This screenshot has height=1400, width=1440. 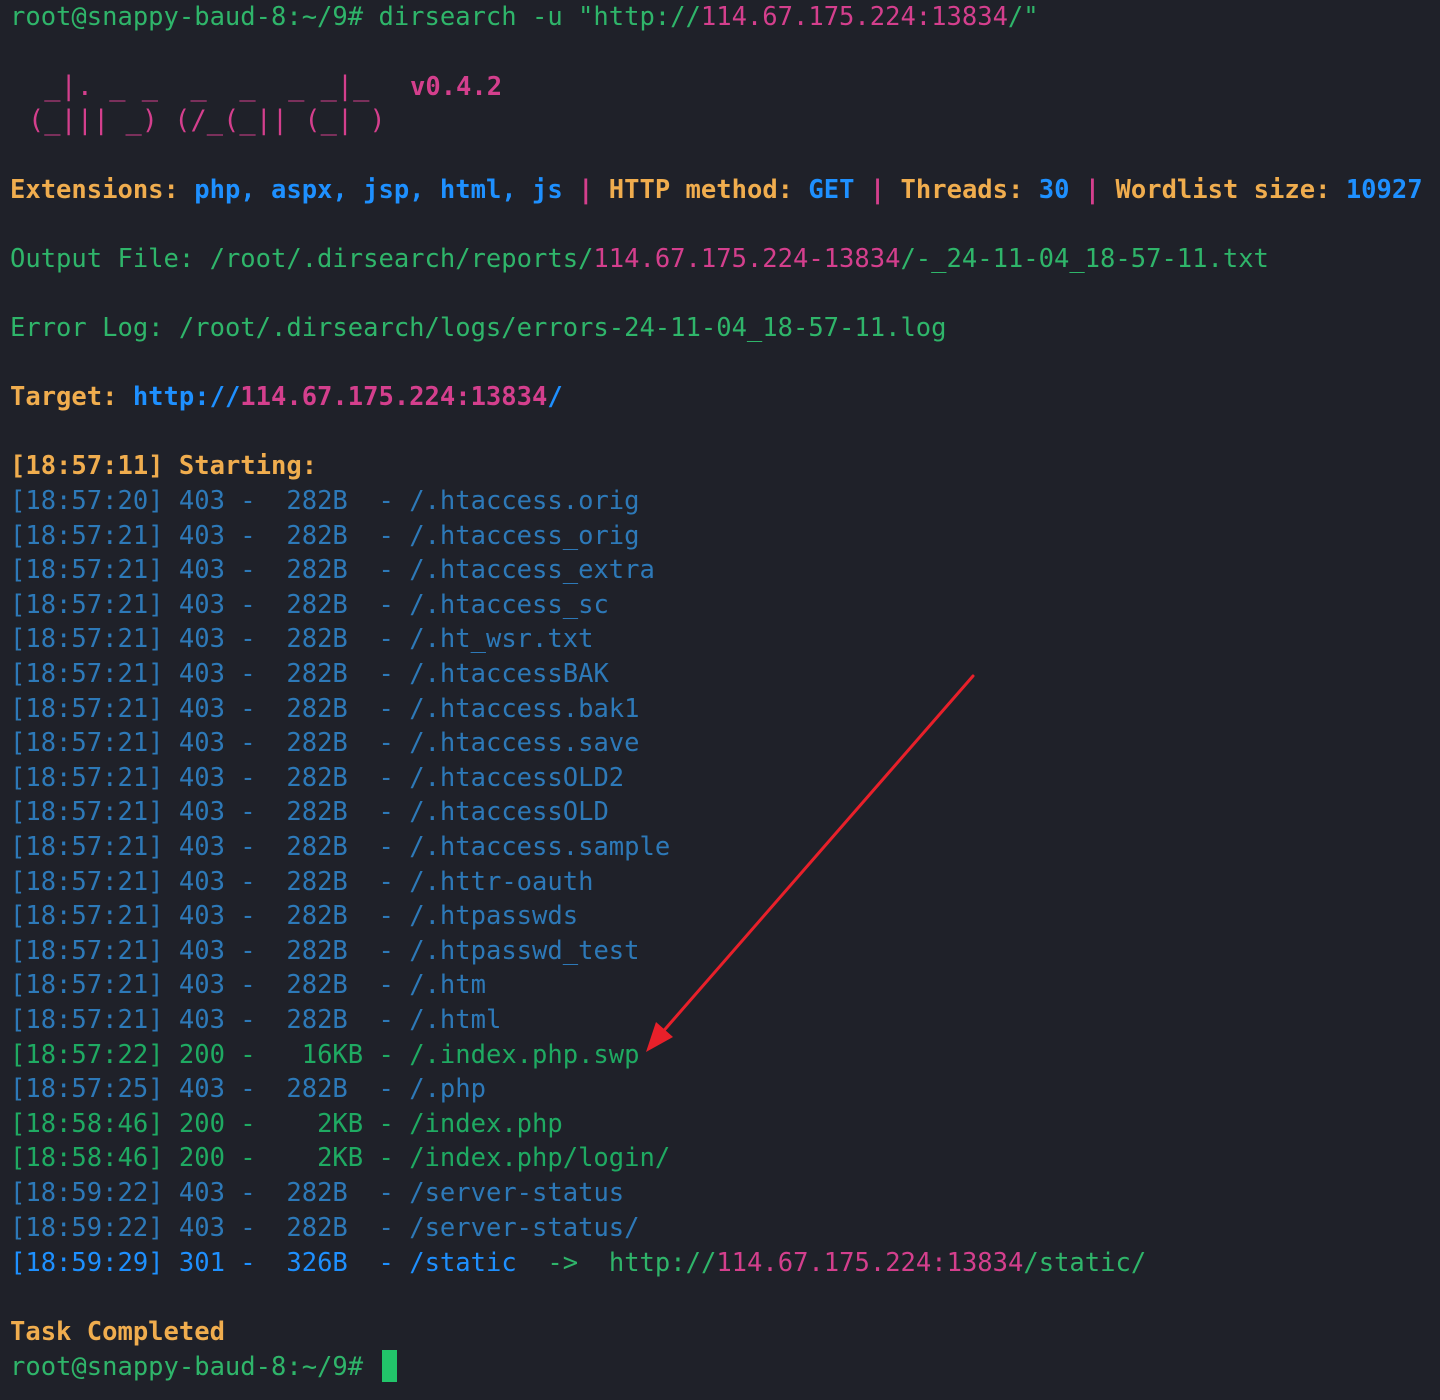 I want to click on result-row: [18:57:21] 403 - 282B - /.htpasswd_test, so click(x=325, y=950).